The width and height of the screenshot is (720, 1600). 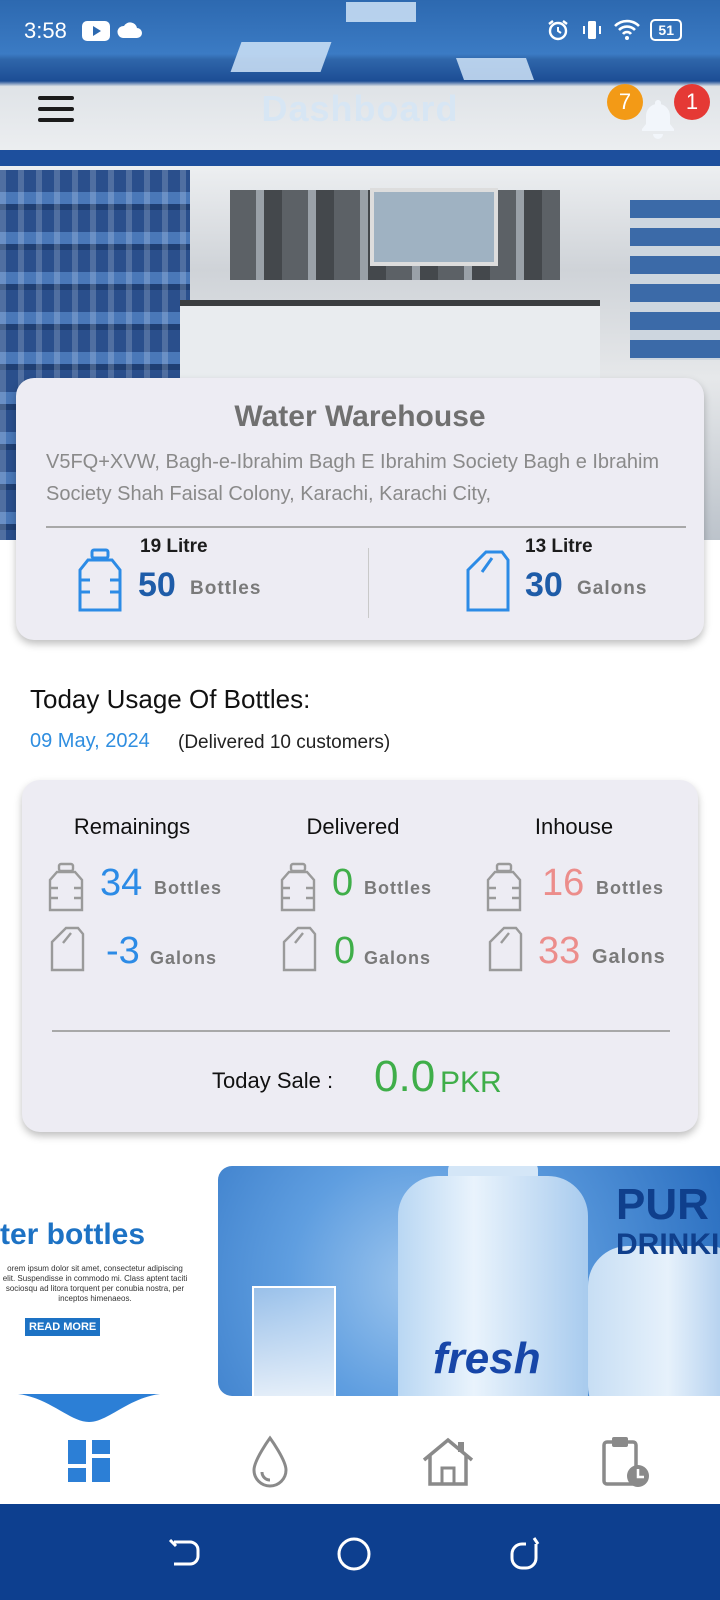 I want to click on system-navigation-bar, so click(x=360, y=1552).